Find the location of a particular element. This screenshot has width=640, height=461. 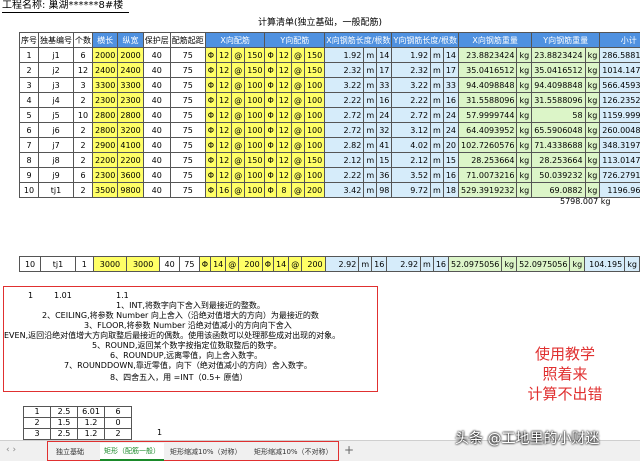

cell-yw: 69.0882 is located at coordinates (558, 190).